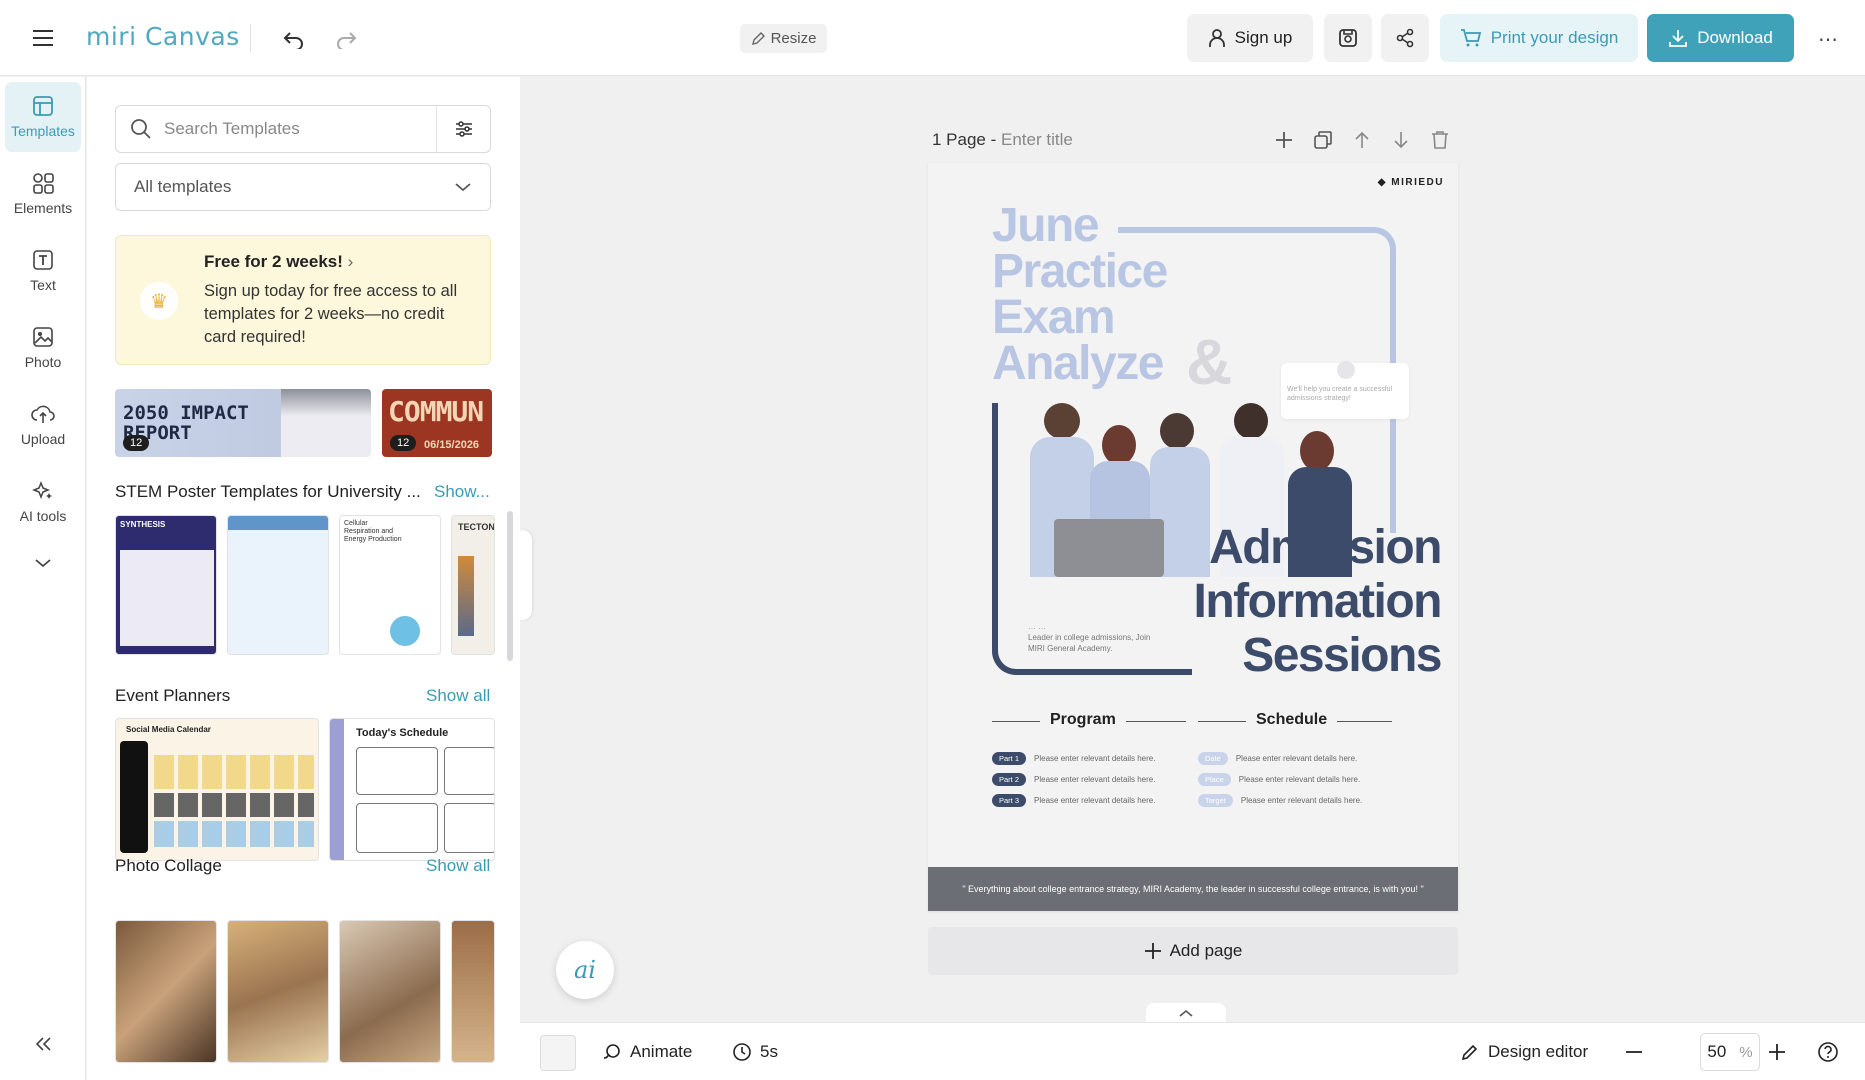 The image size is (1865, 1080). Describe the element at coordinates (1216, 38) in the screenshot. I see `user-icon` at that location.